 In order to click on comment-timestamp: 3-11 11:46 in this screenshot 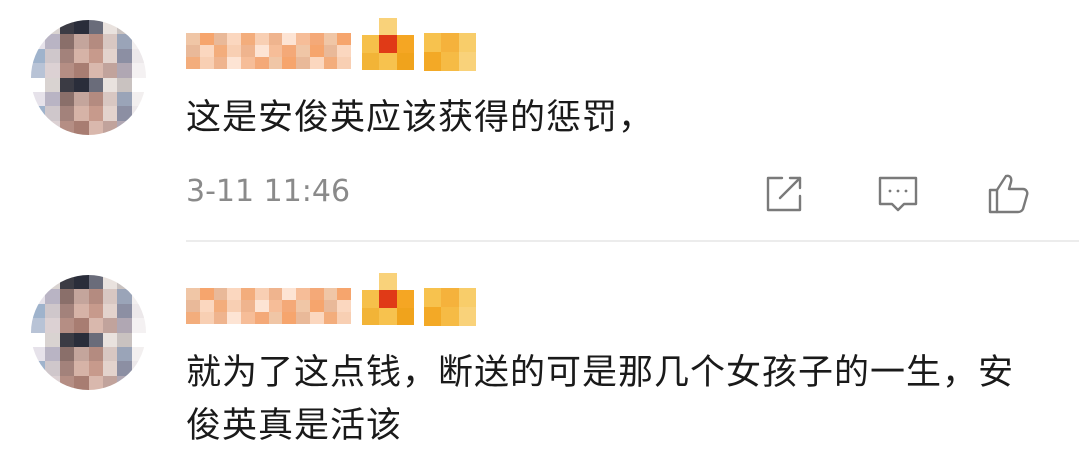, I will do `click(268, 191)`.